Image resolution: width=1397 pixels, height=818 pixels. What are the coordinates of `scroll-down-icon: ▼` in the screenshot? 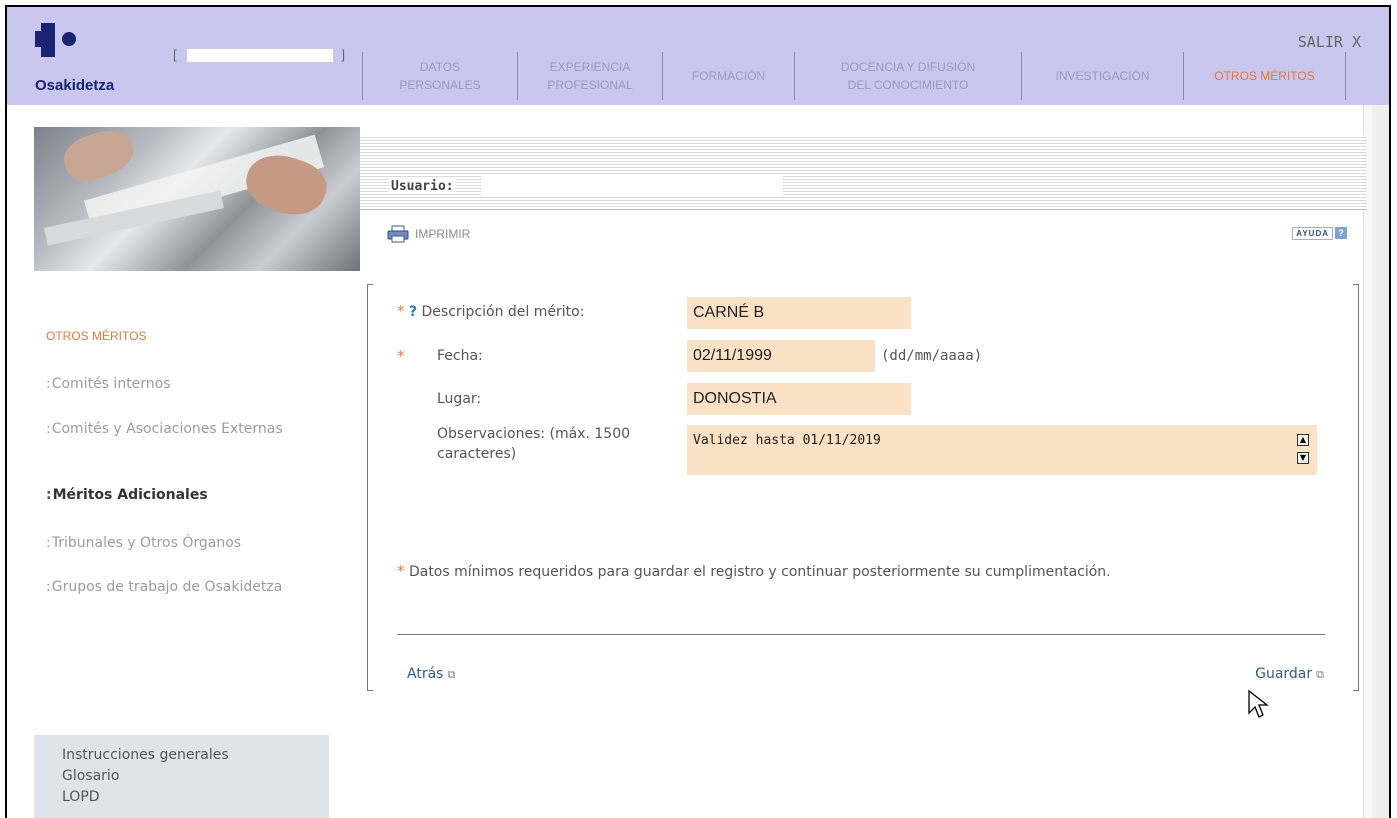 It's located at (1303, 458).